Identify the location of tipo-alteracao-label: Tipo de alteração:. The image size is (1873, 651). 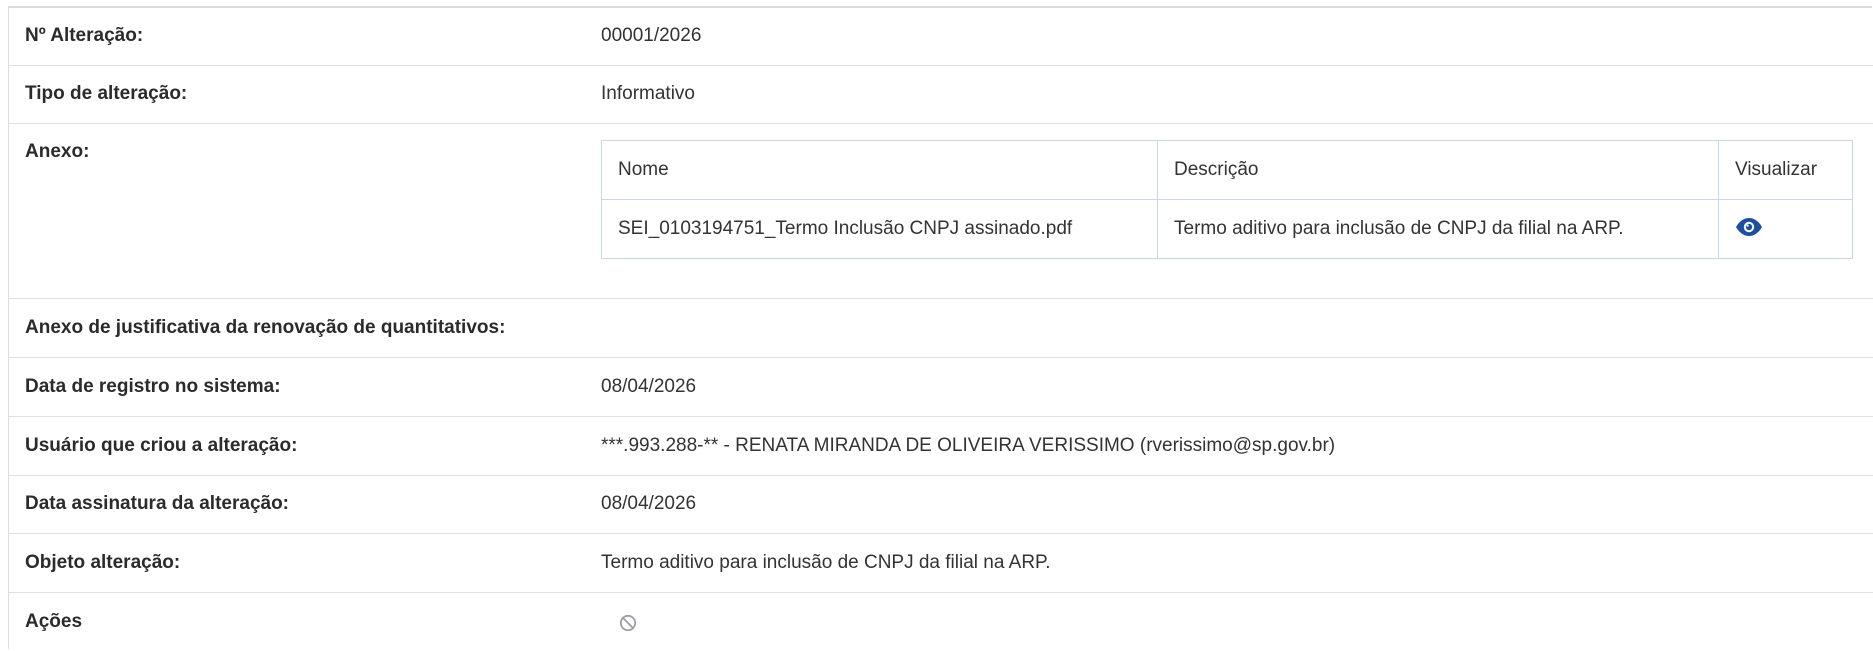
(106, 93).